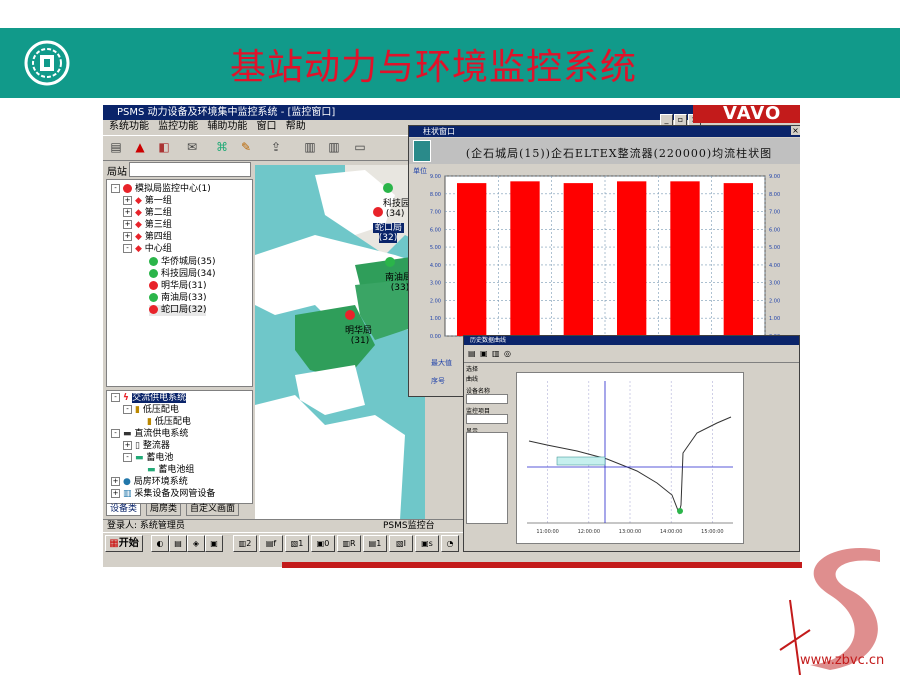  Describe the element at coordinates (124, 509) in the screenshot. I see `tab-device-type: 设备类` at that location.